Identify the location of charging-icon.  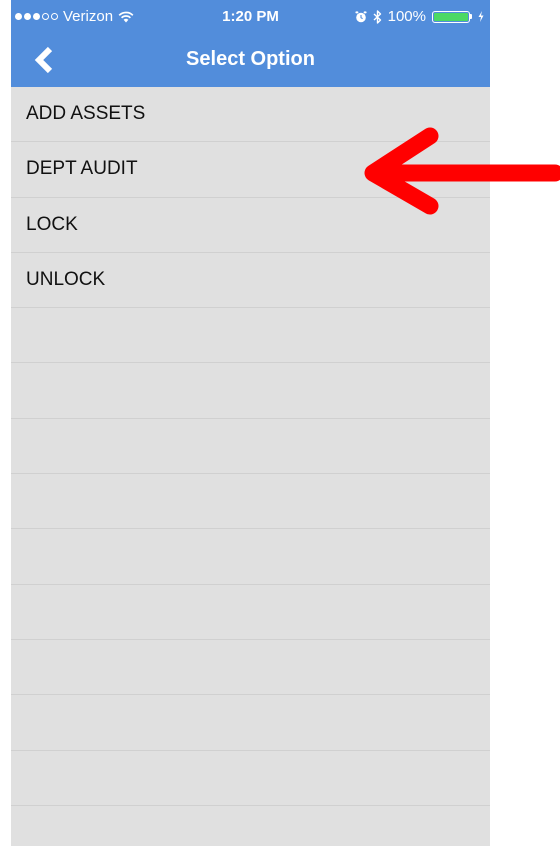
(481, 16).